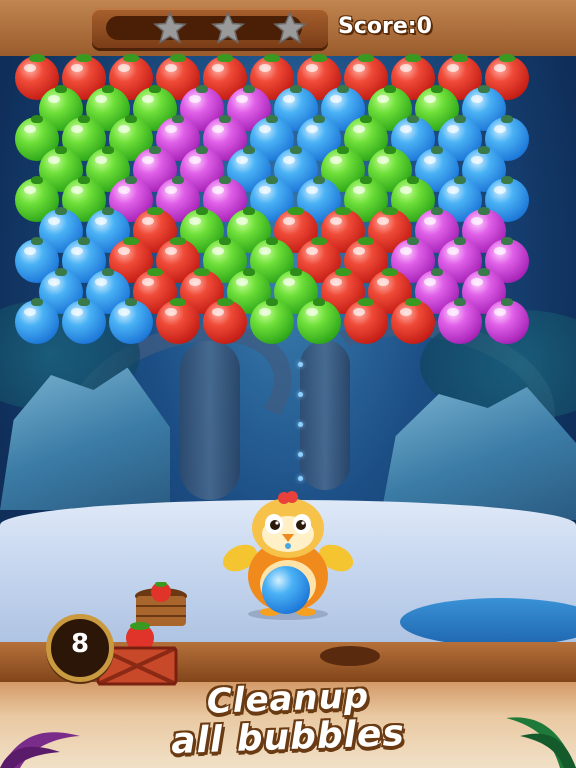 This screenshot has width=576, height=768. I want to click on loaded-bubble, so click(286, 590).